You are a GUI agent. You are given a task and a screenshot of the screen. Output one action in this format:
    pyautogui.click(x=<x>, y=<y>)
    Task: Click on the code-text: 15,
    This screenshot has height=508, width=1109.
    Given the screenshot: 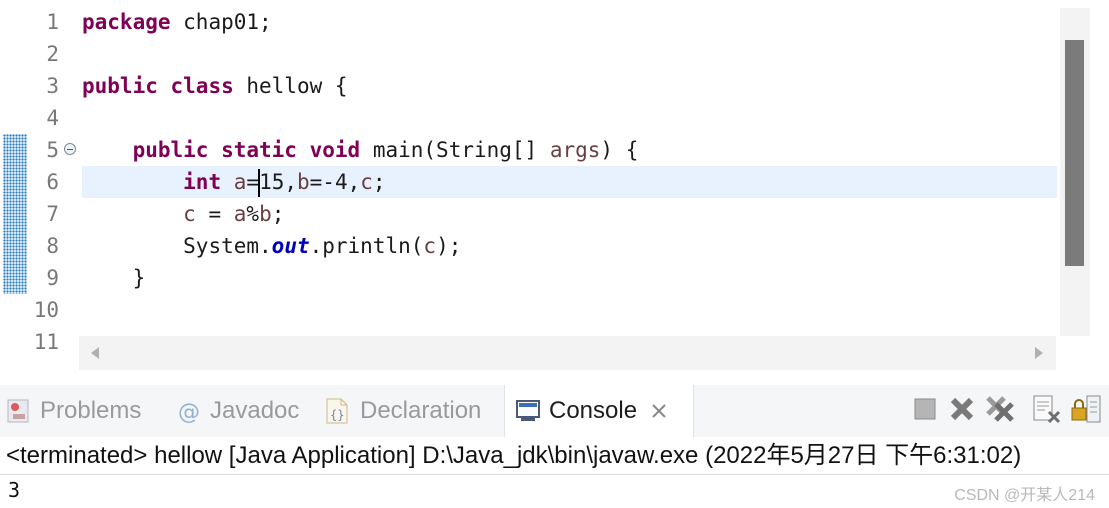 What is the action you would take?
    pyautogui.click(x=278, y=182)
    